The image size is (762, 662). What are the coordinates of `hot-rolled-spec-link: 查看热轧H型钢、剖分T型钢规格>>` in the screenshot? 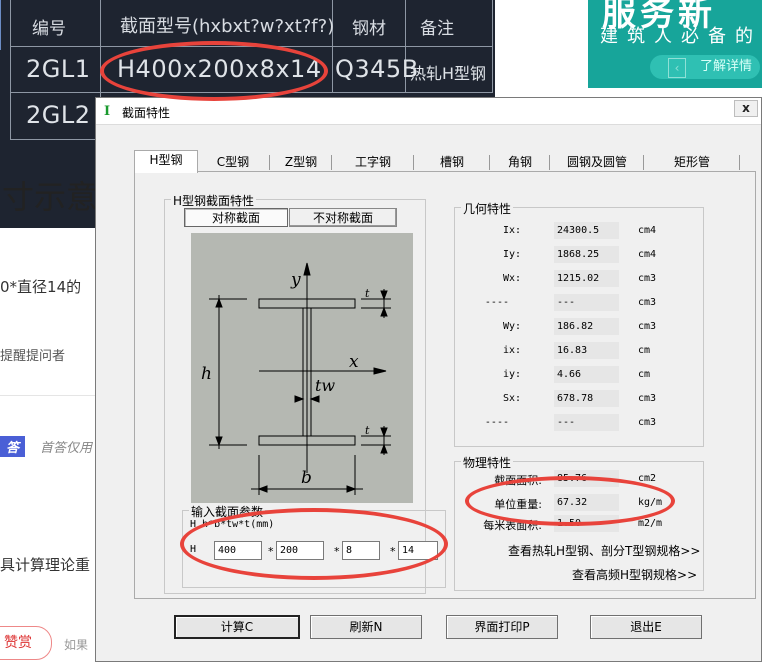 It's located at (604, 550).